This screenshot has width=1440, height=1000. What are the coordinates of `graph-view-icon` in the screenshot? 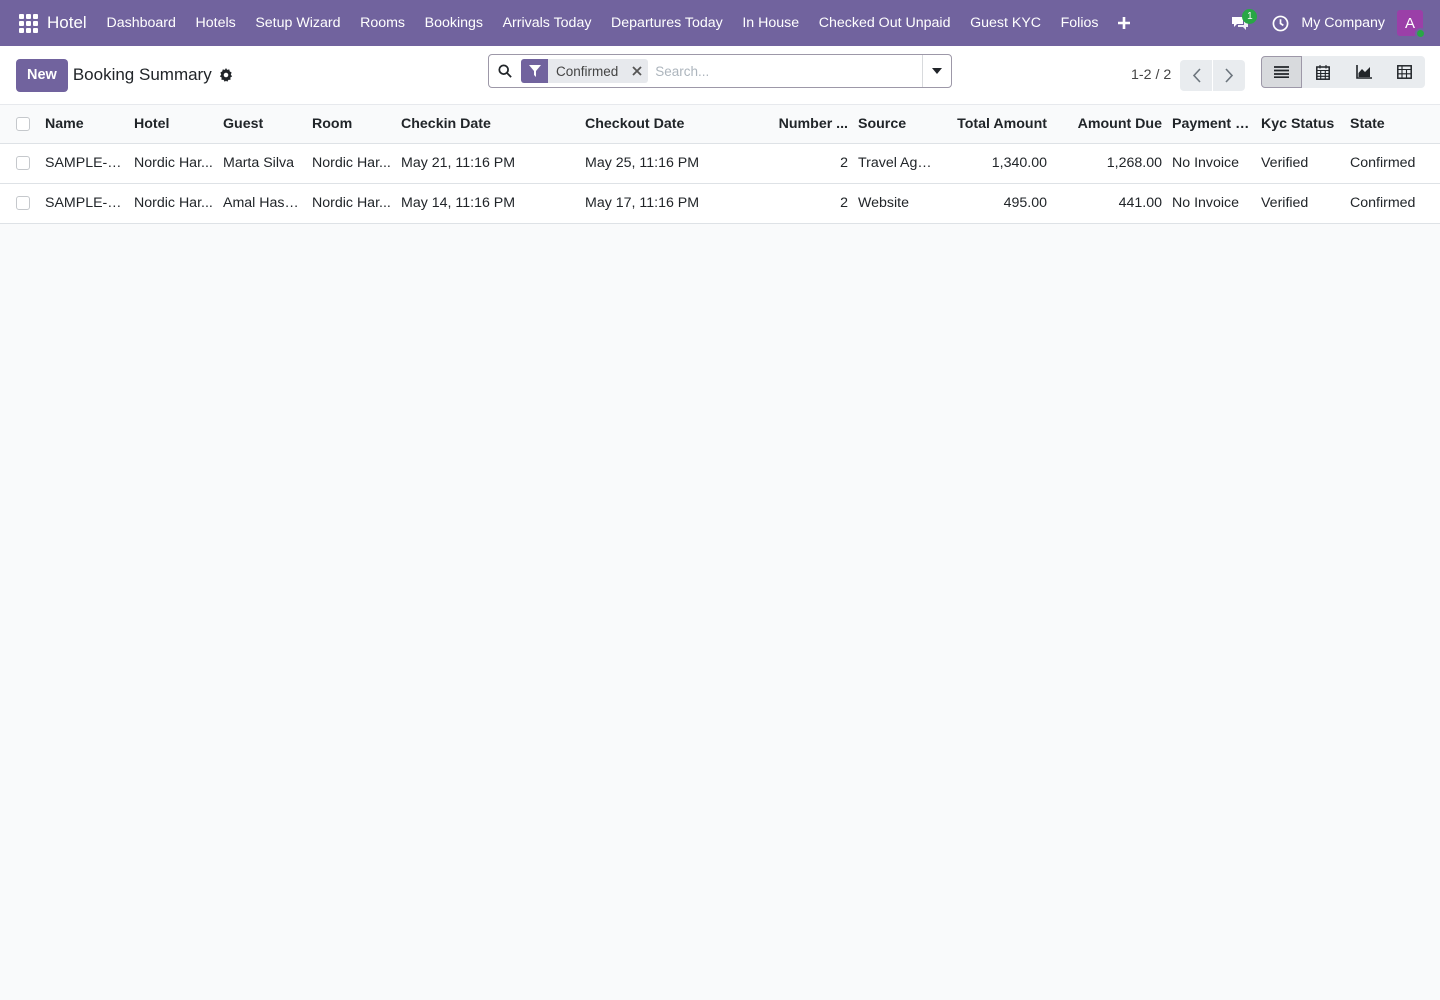 It's located at (1363, 72).